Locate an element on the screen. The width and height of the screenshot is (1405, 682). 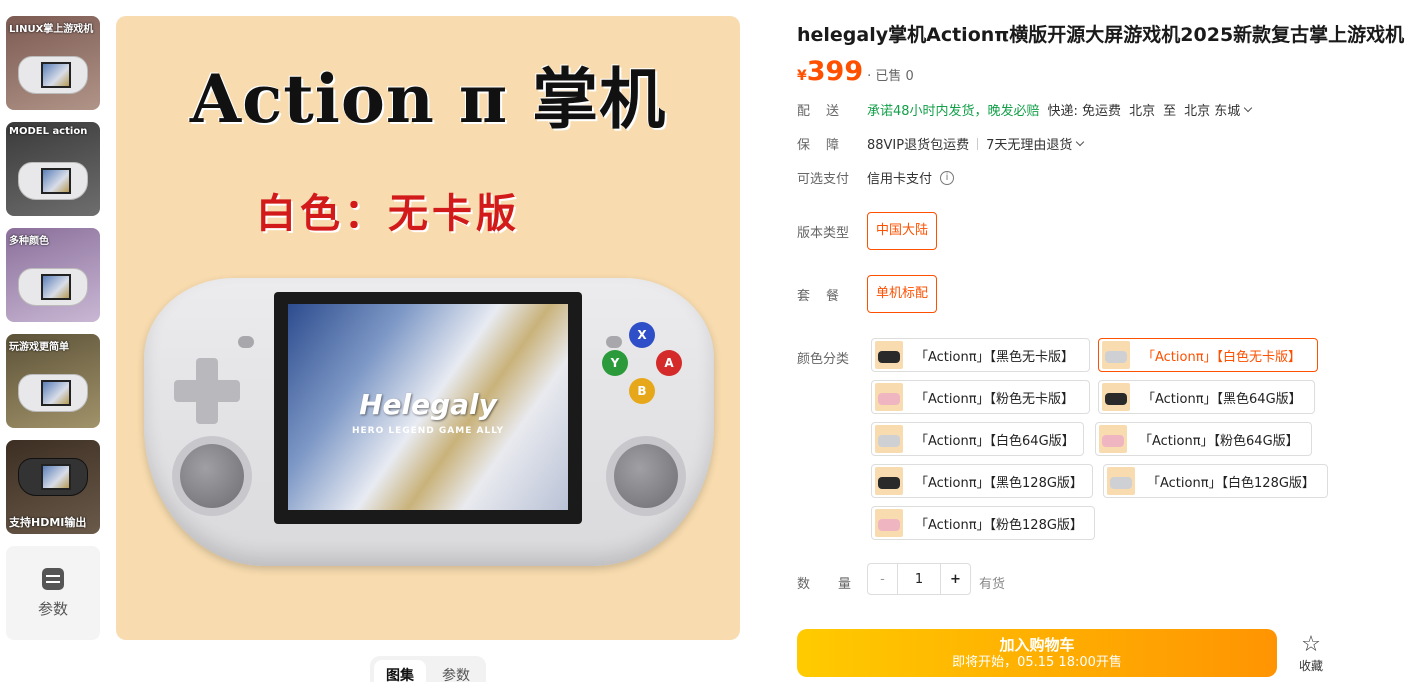
params-thumbnail: 参数 is located at coordinates (53, 593).